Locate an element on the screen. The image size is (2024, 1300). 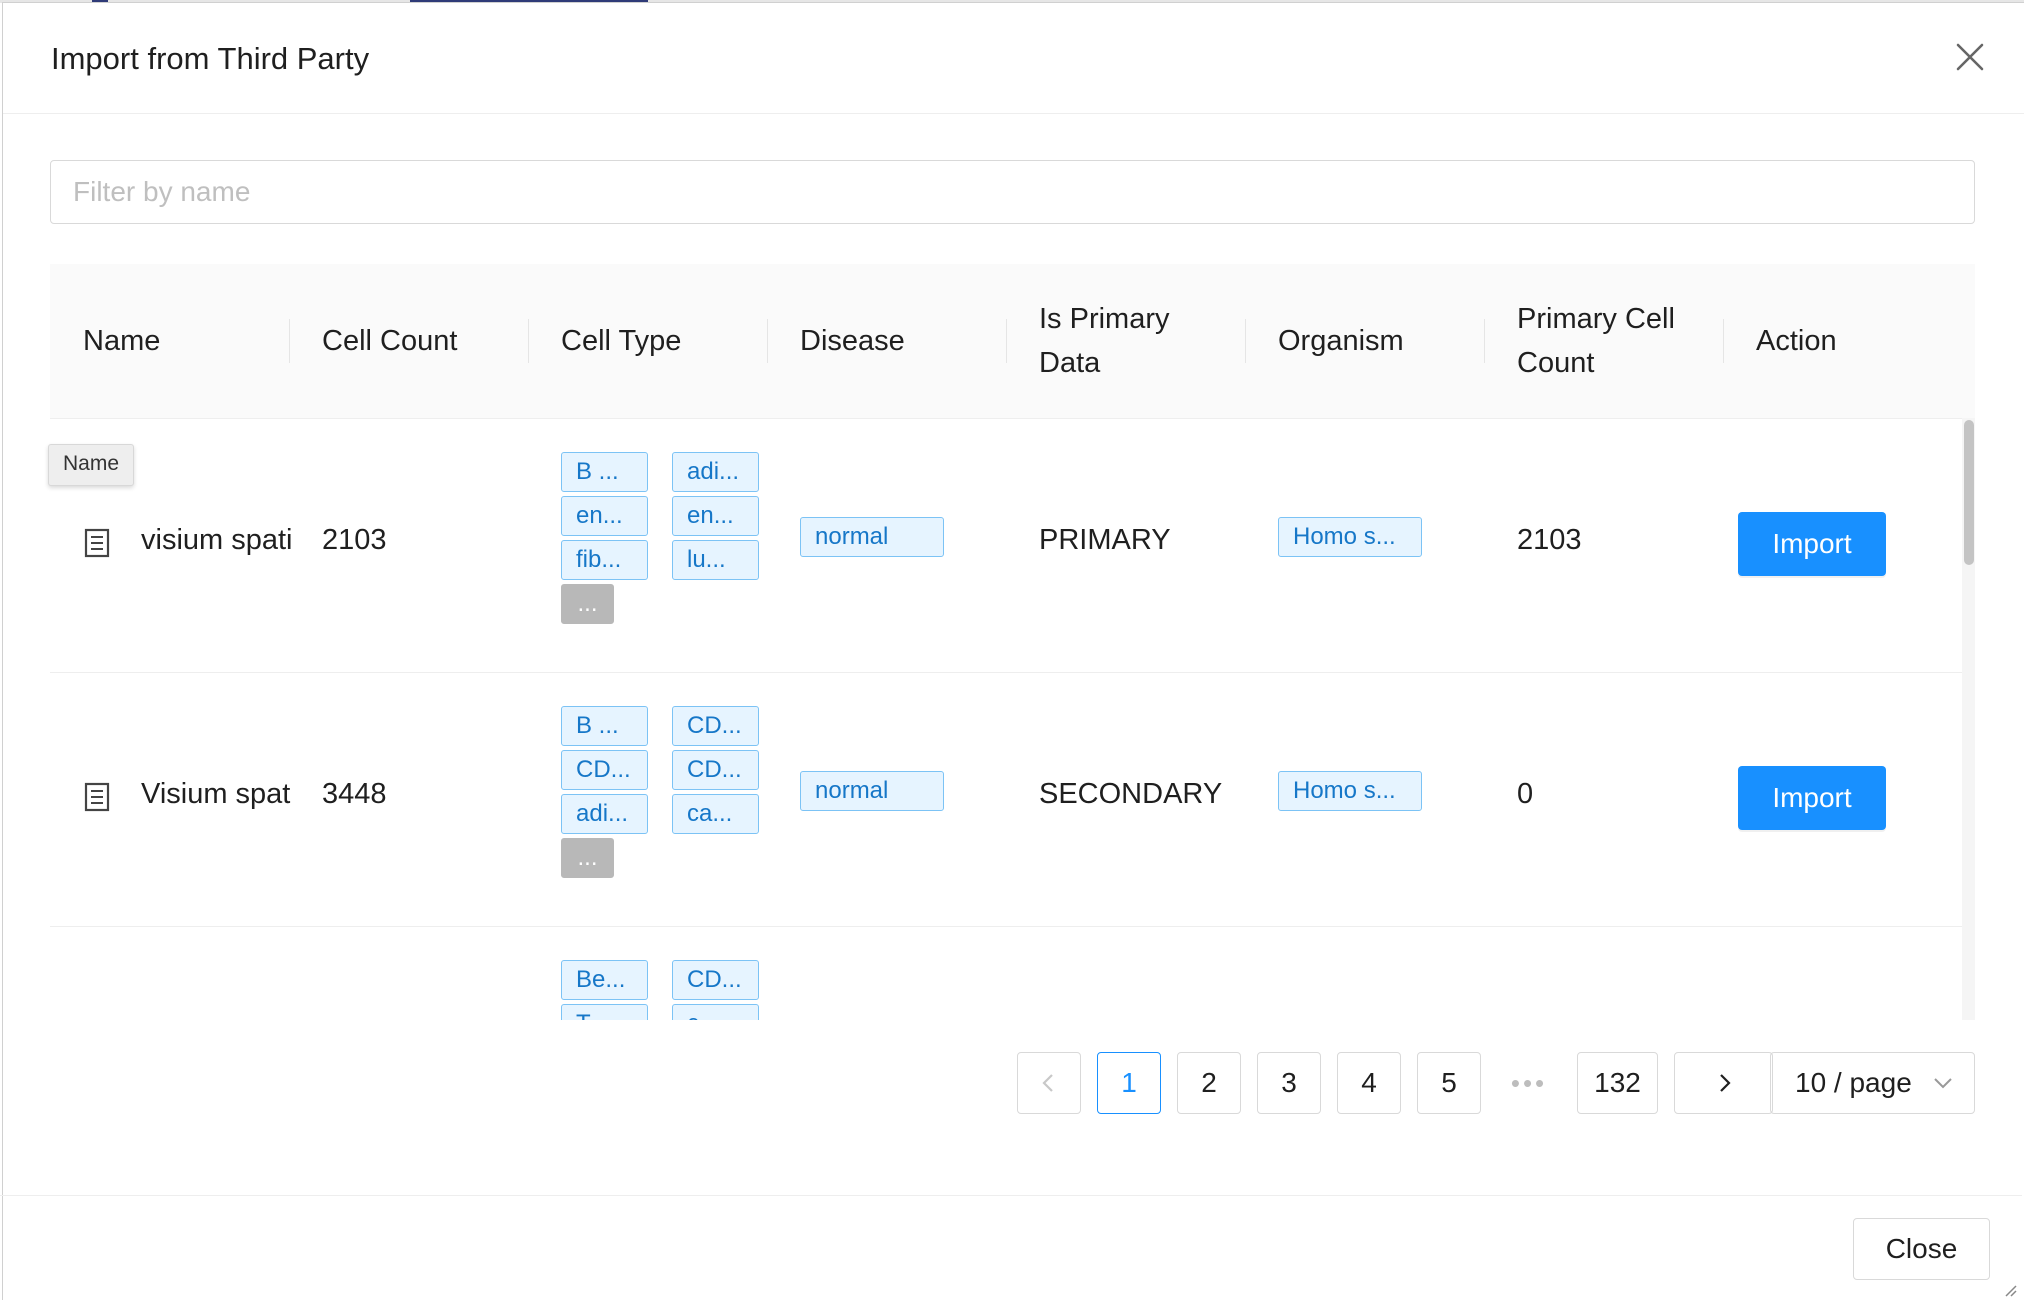
modal-title: Import from Third Party is located at coordinates (210, 58).